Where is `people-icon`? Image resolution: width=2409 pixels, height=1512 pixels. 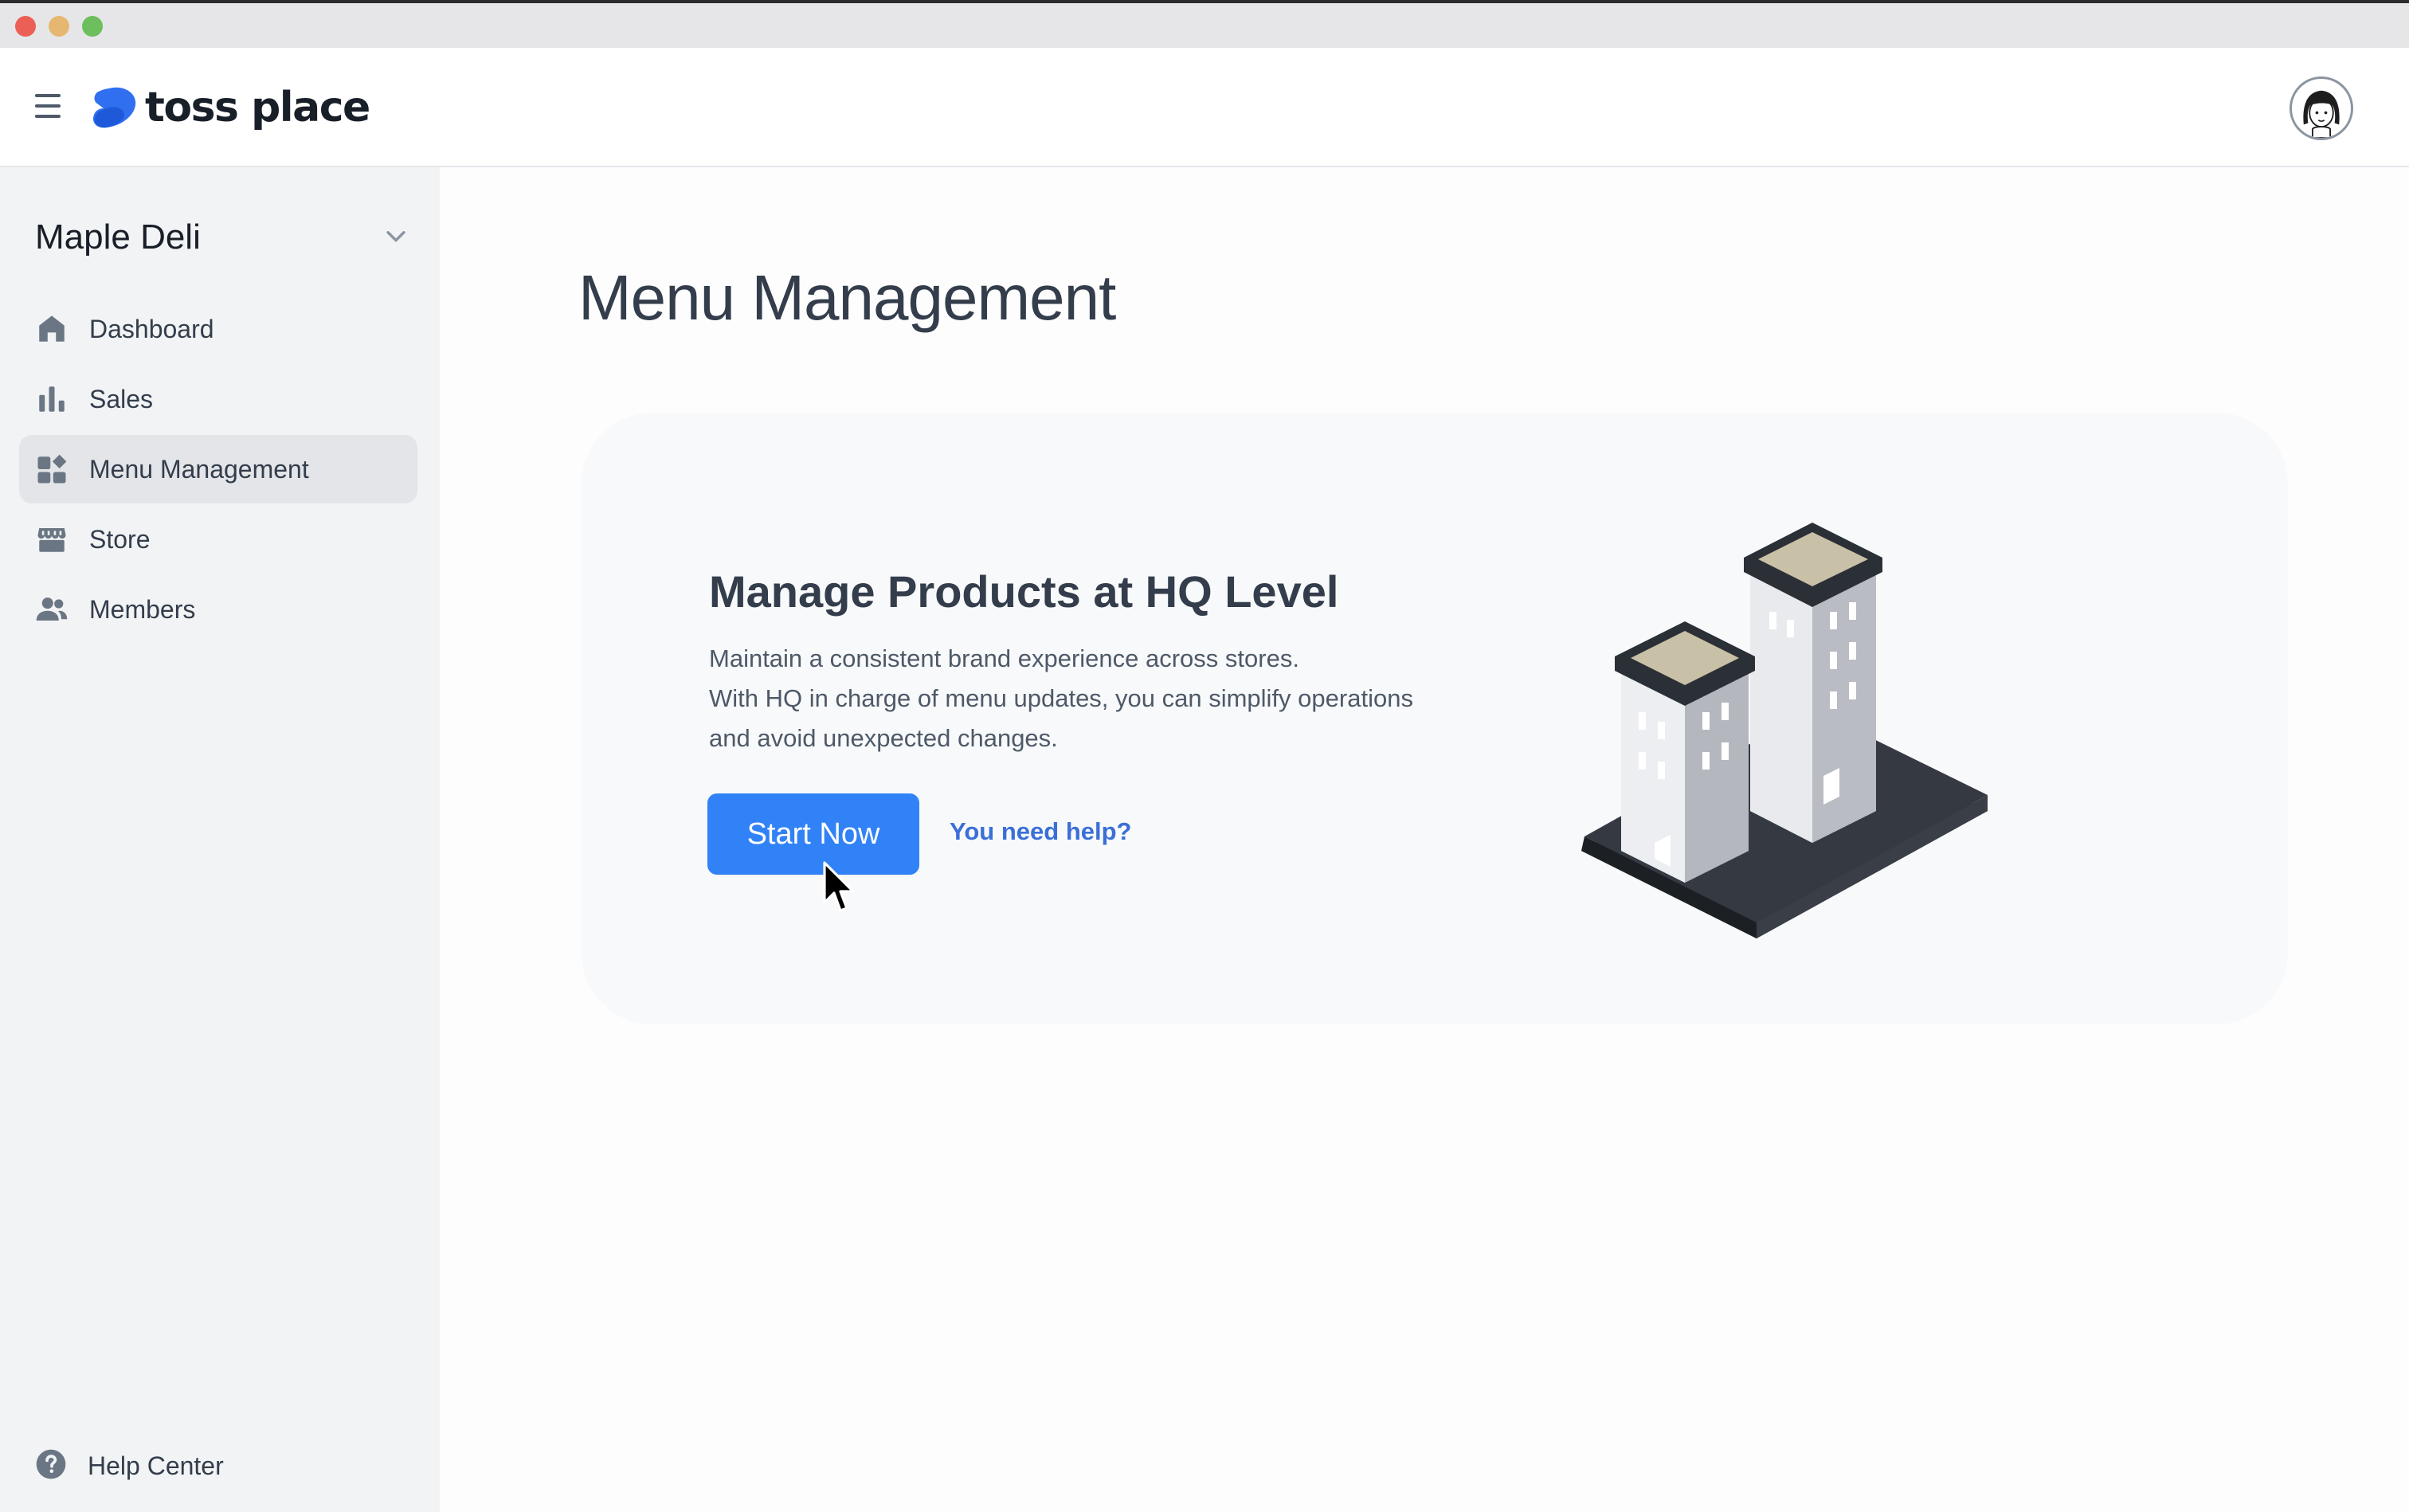 people-icon is located at coordinates (52, 609).